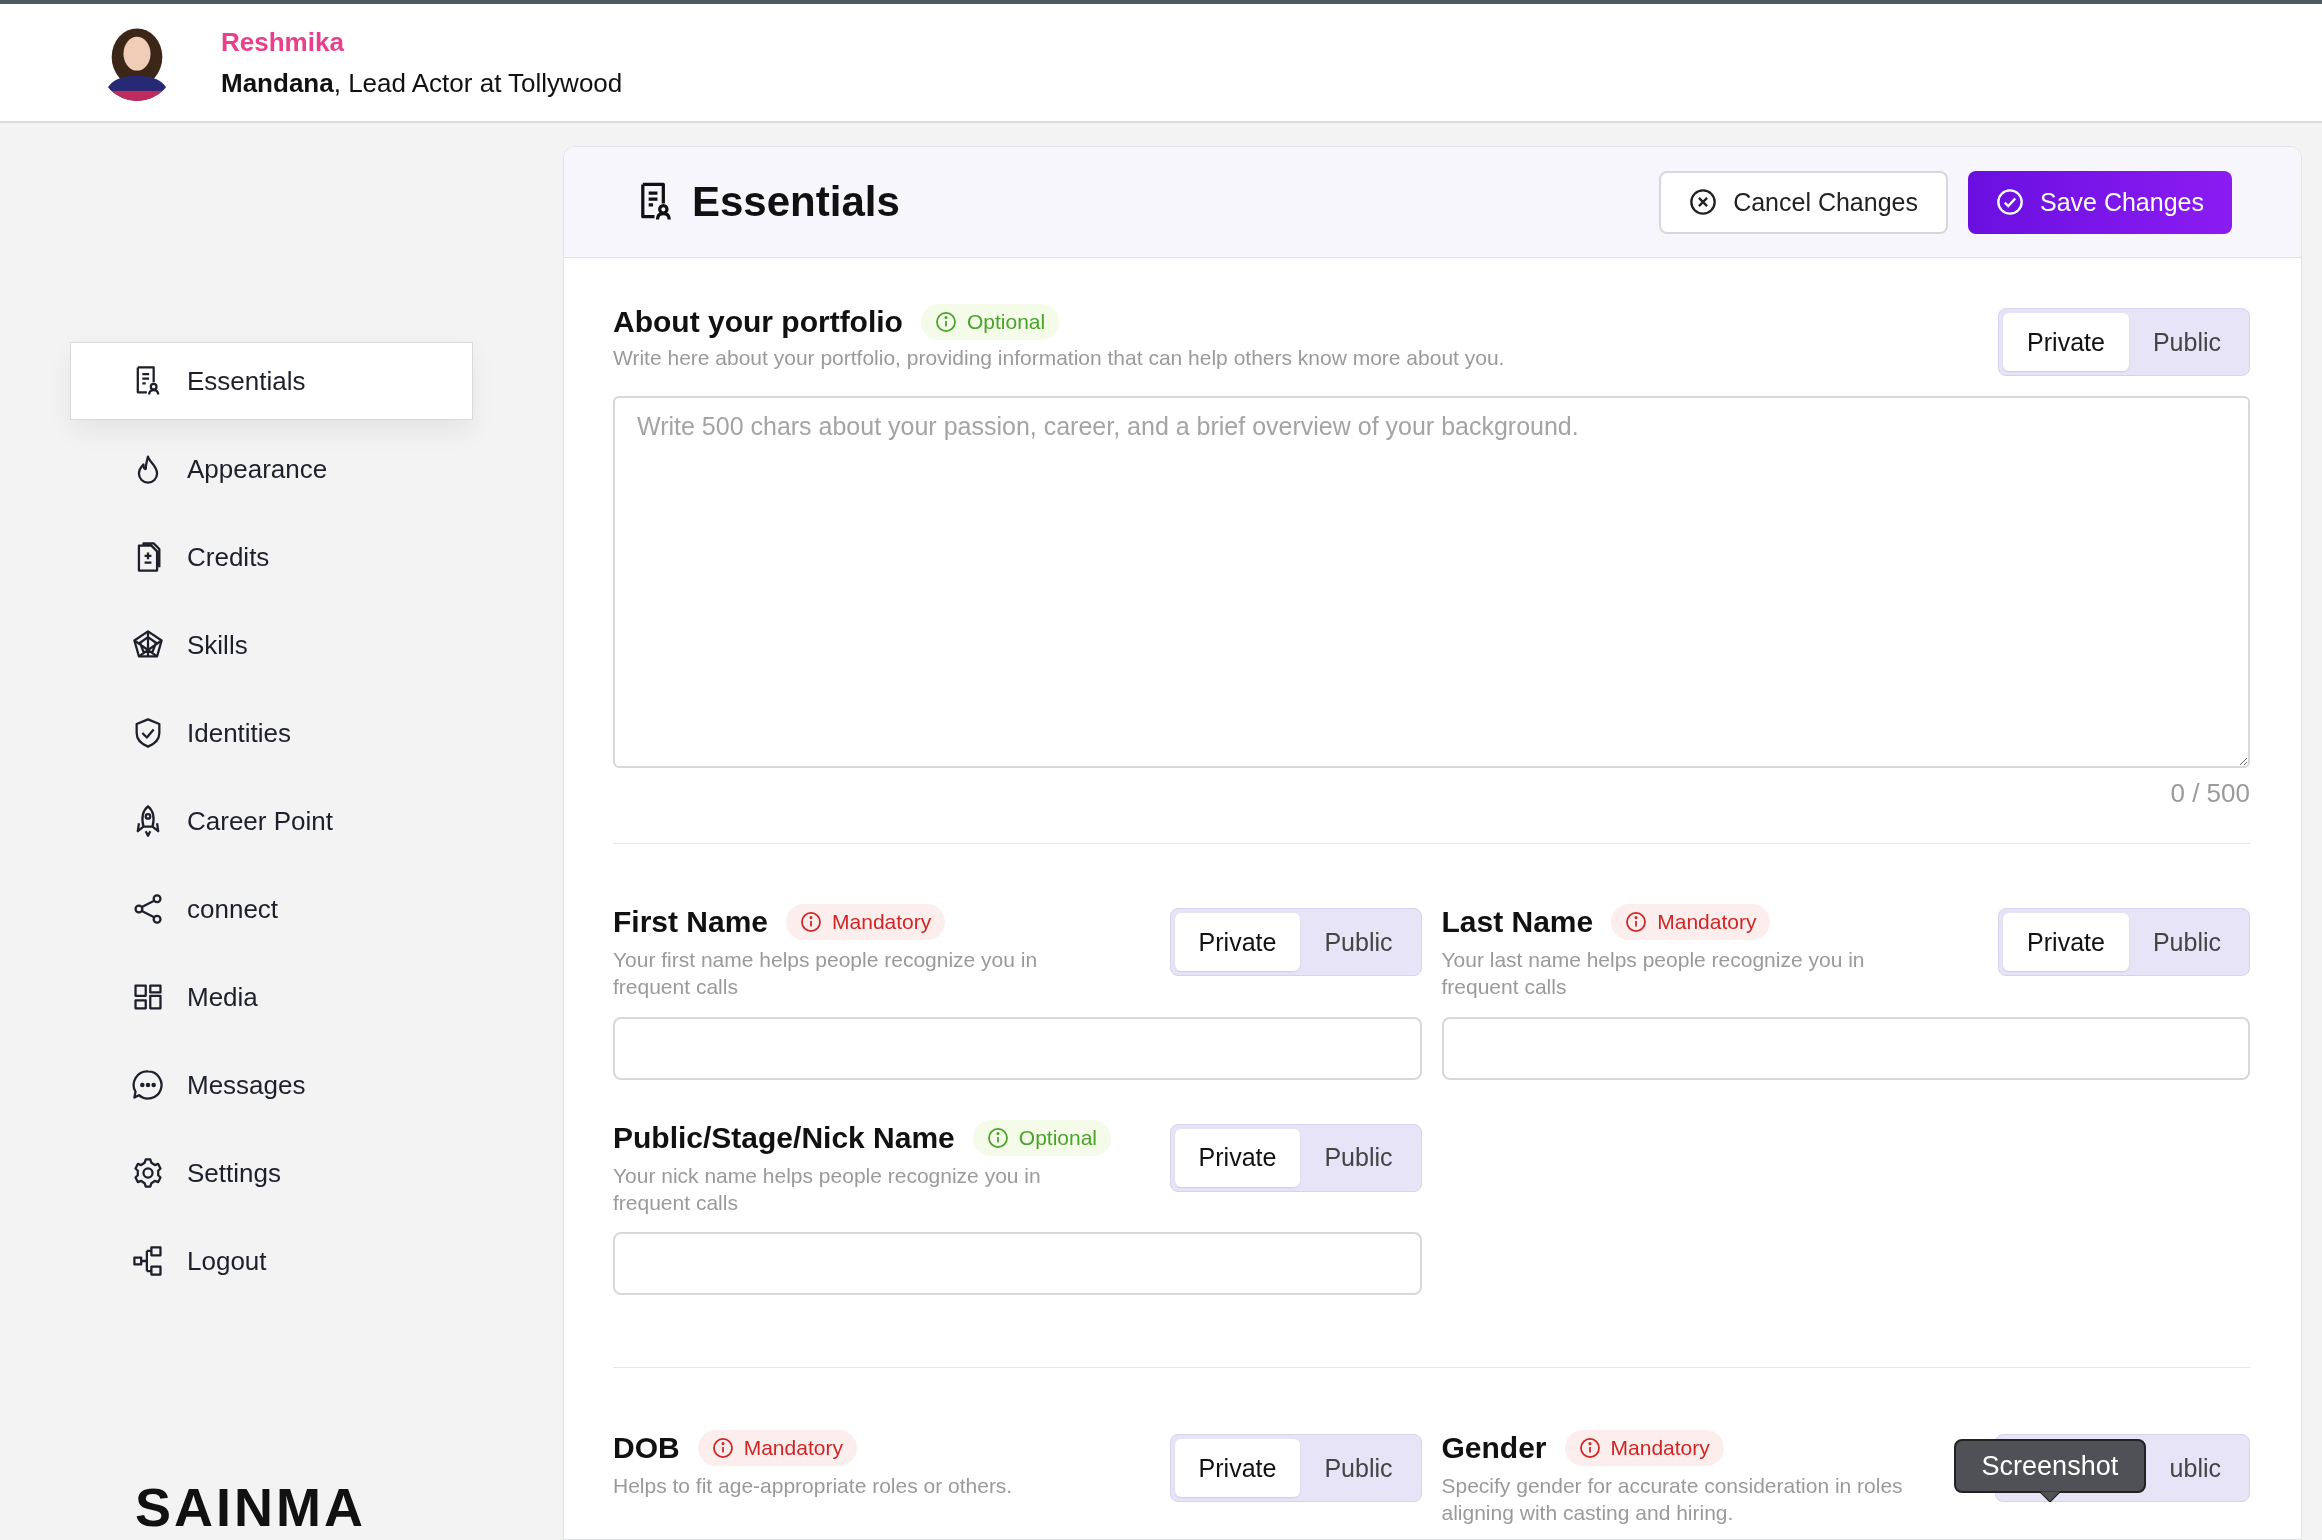 This screenshot has height=1540, width=2322. Describe the element at coordinates (271, 469) in the screenshot. I see `sidebar-item: Appearance` at that location.